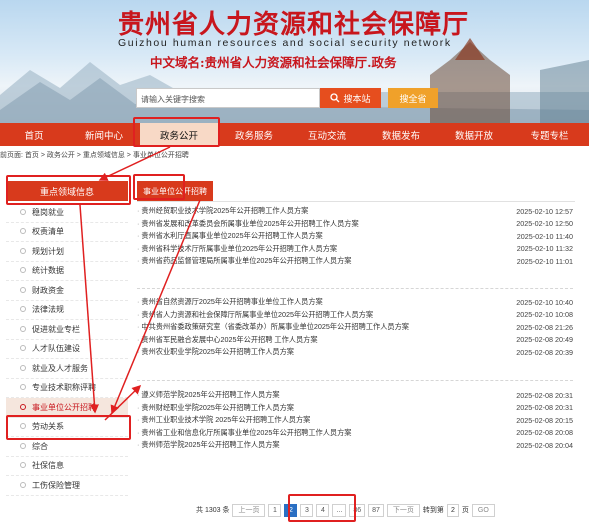 The image size is (589, 522). Describe the element at coordinates (249, 510) in the screenshot. I see `prev-page-button: 上一页` at that location.